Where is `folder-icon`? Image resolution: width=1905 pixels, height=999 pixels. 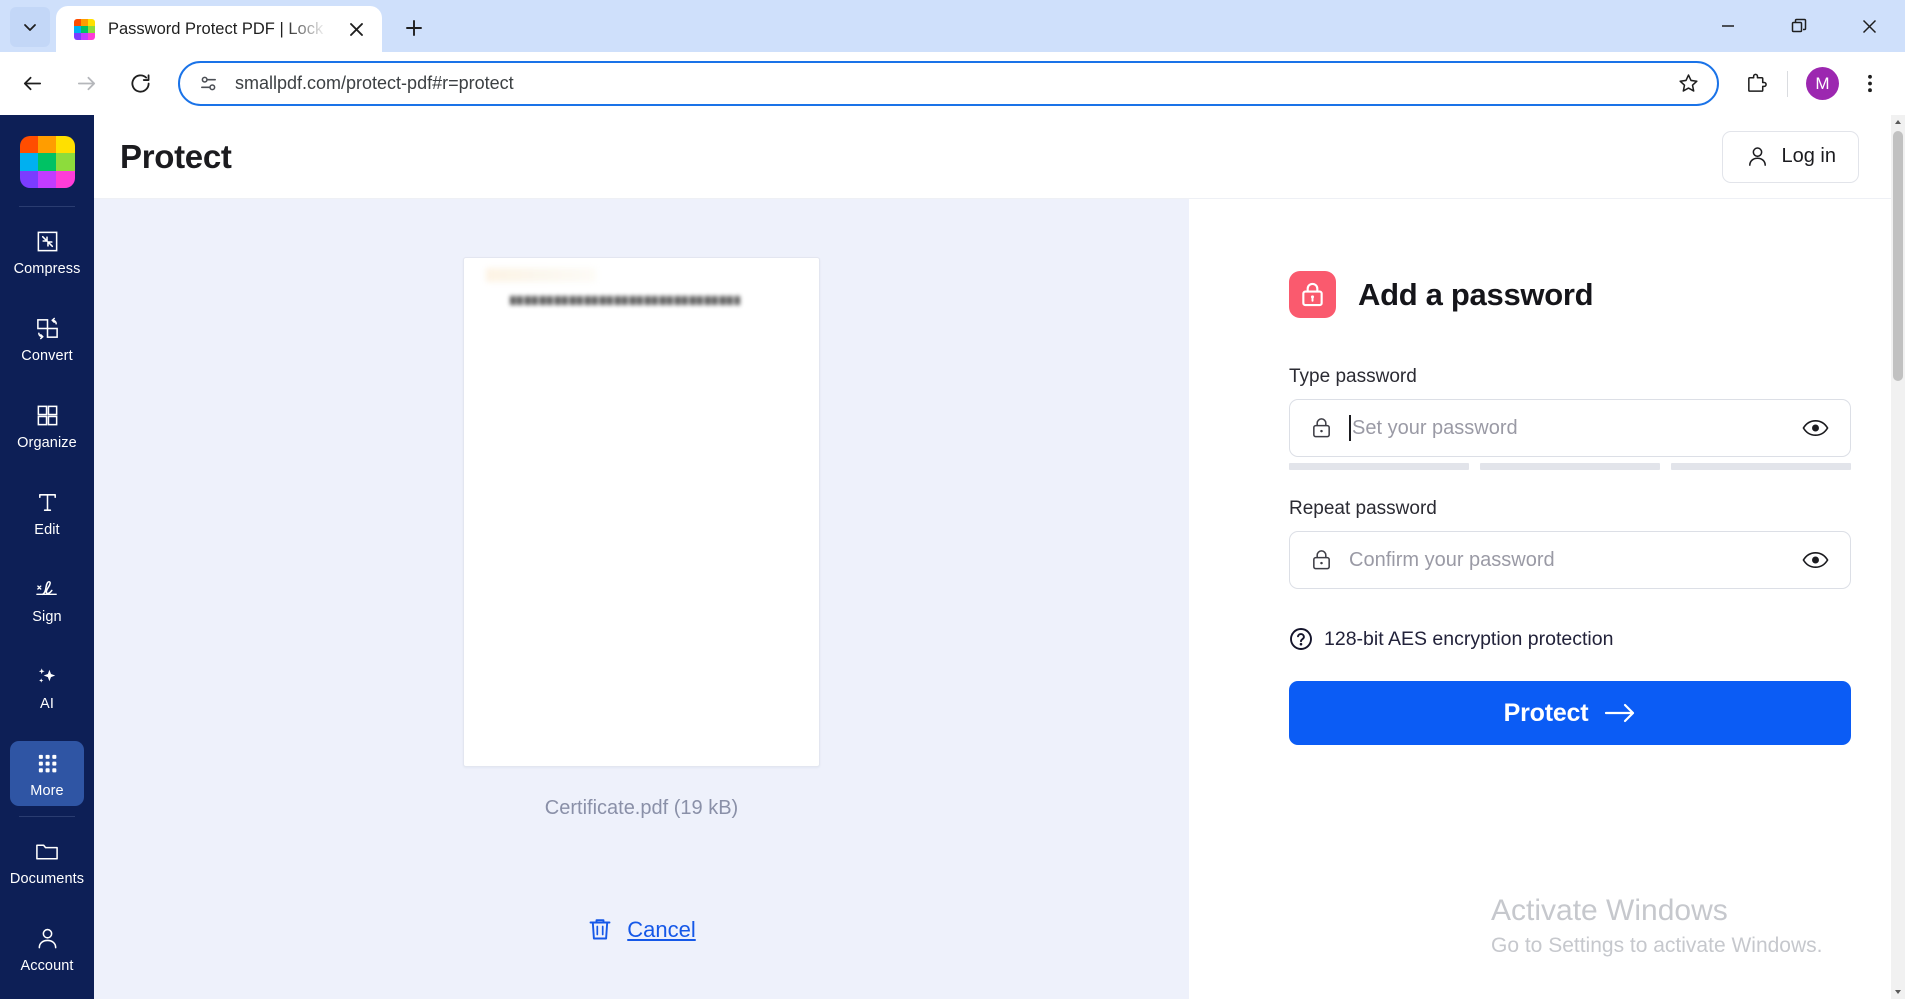 folder-icon is located at coordinates (47, 851).